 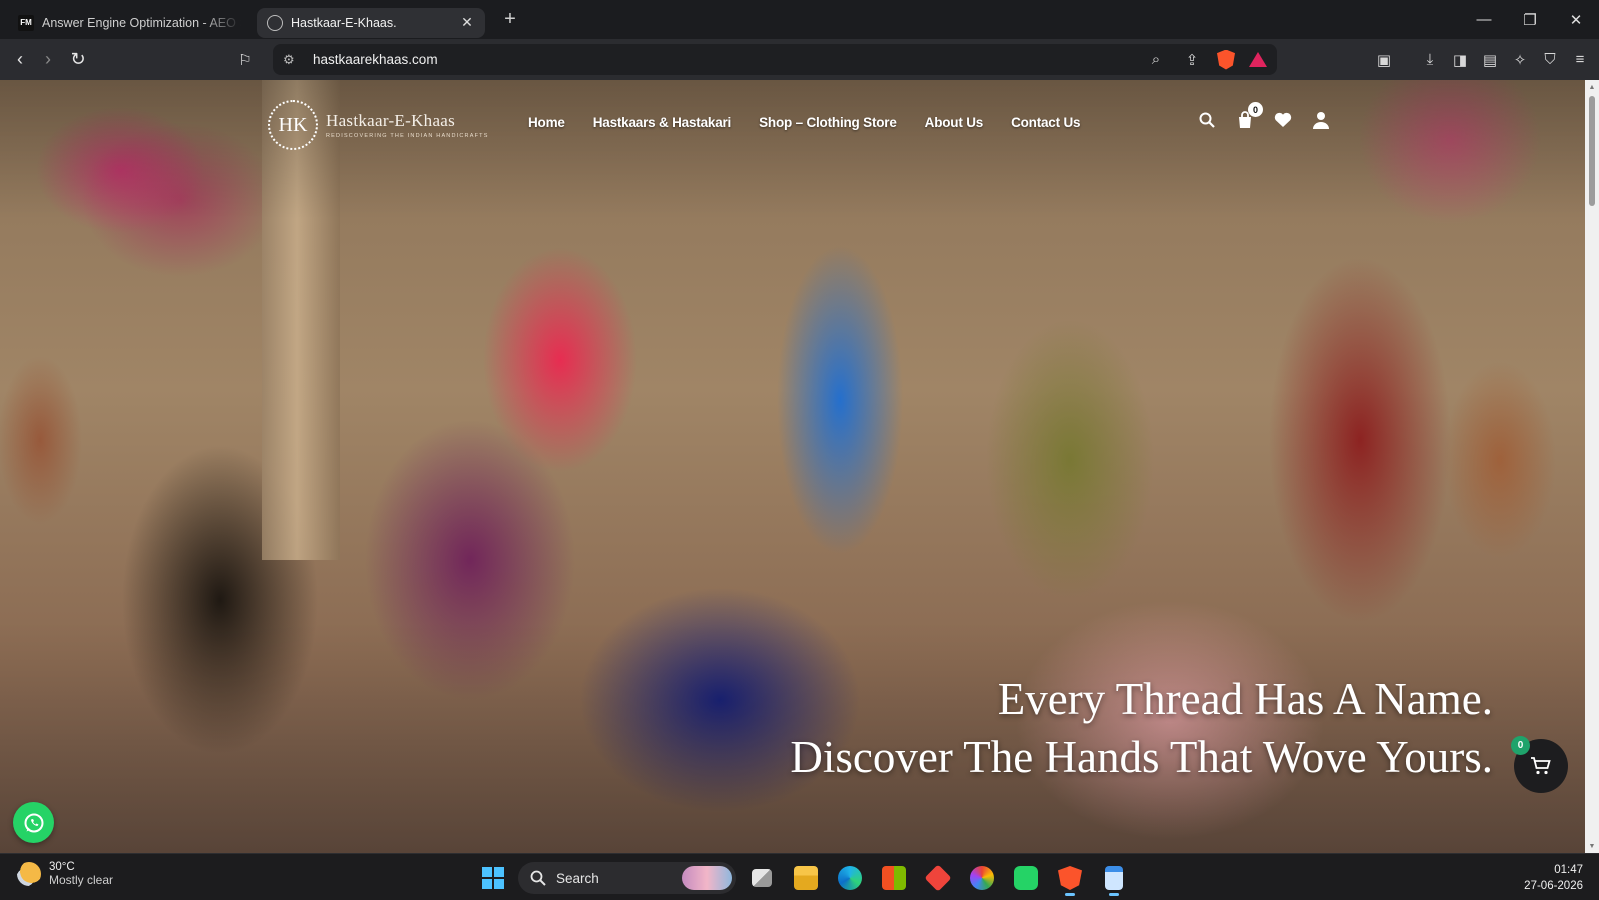 I want to click on logo-name: Hastkaar-E-Khaas, so click(x=391, y=120).